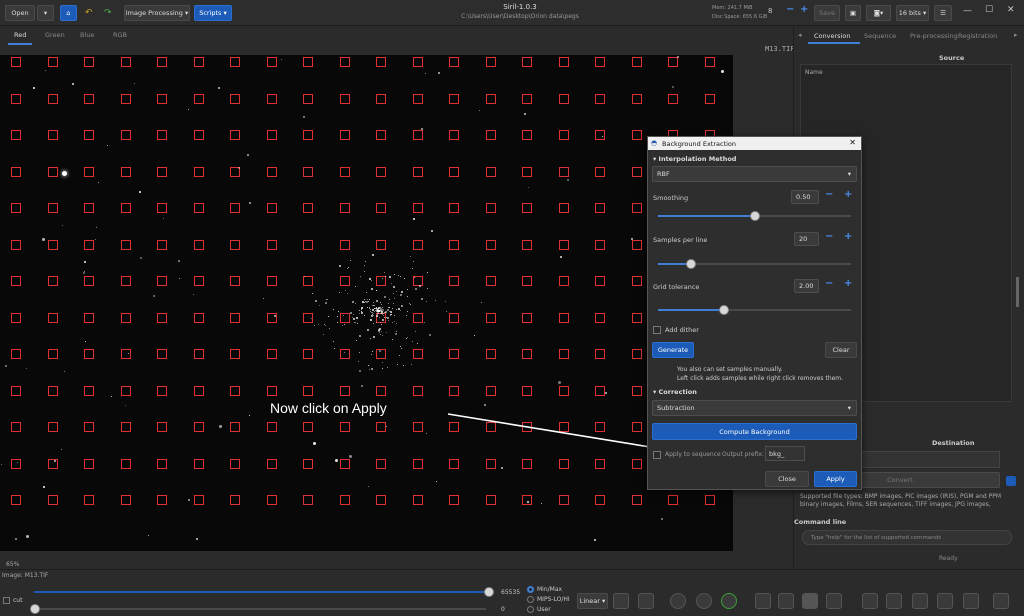 The width and height of the screenshot is (1024, 616). Describe the element at coordinates (35, 609) in the screenshot. I see `min-slider-knob` at that location.